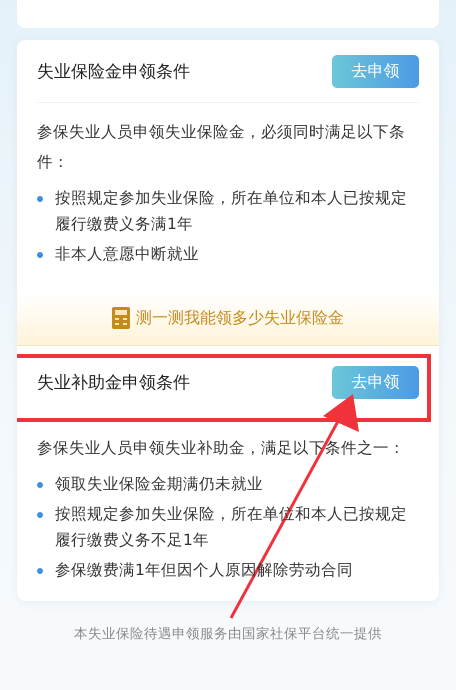 This screenshot has height=690, width=456. I want to click on calculator-link: 测一测我能领多少失业保险金, so click(240, 318).